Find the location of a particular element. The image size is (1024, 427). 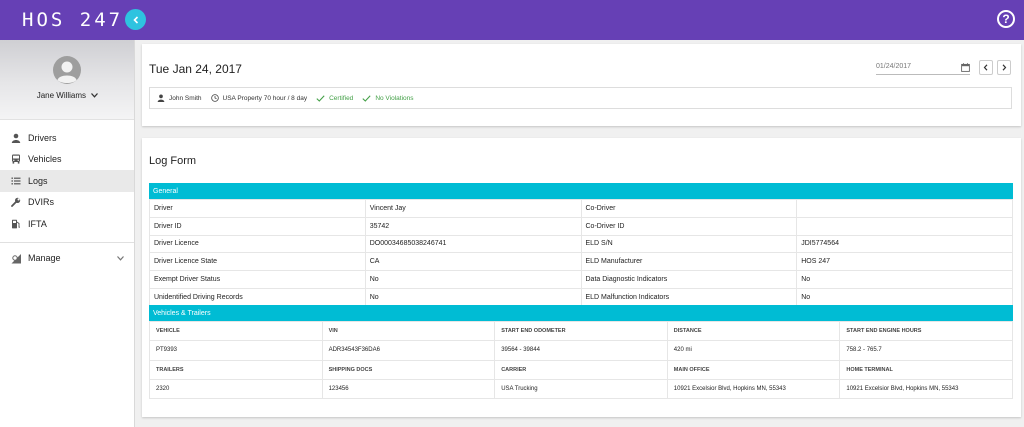

app-logo: HOS 247 is located at coordinates (72, 20).